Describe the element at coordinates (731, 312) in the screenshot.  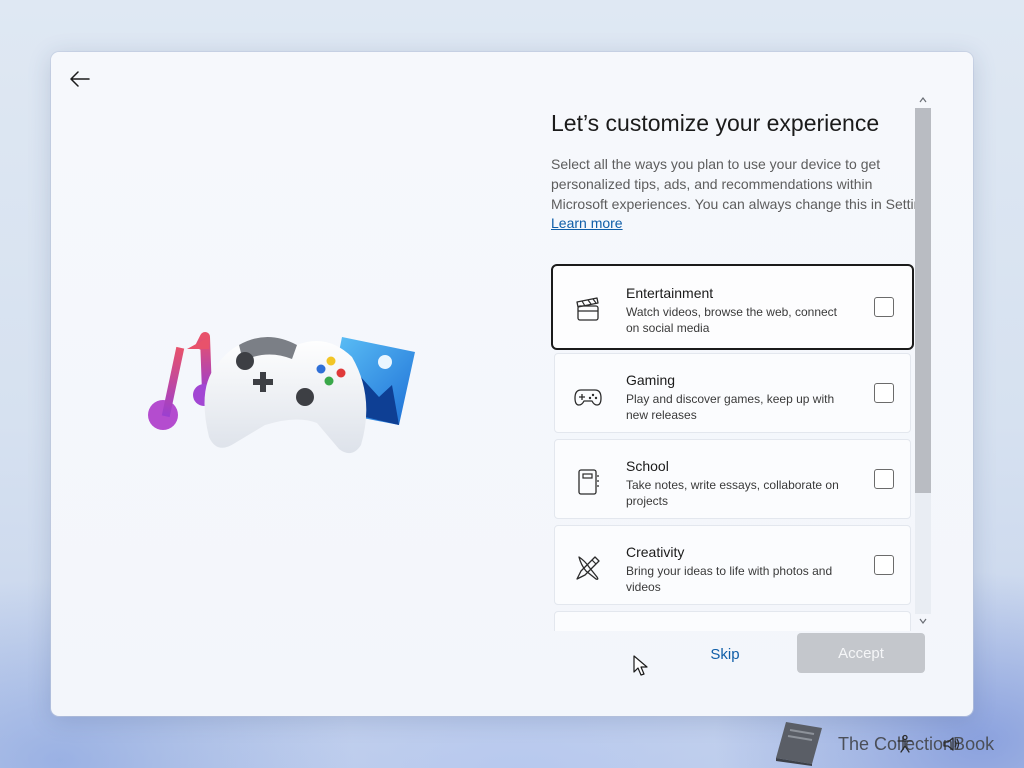
I see `option-desc-line: Watch videos, browse the web, connect` at that location.